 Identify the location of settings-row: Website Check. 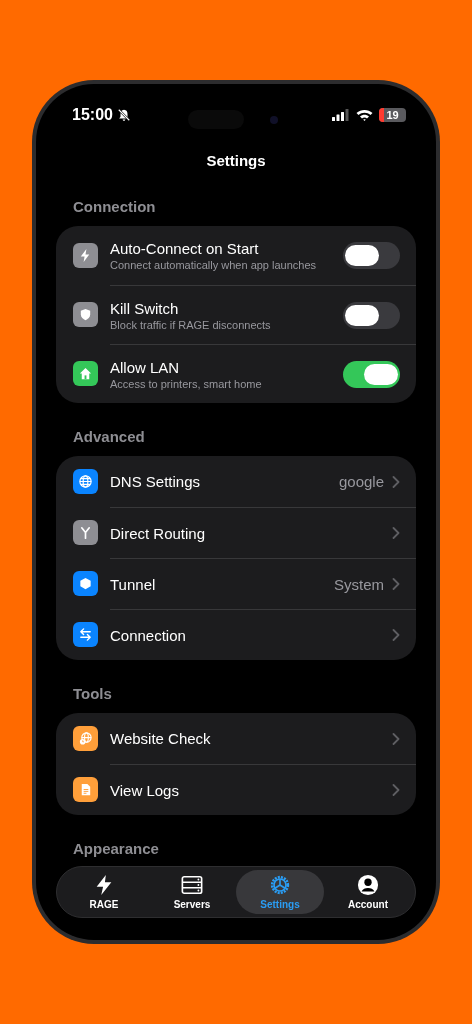
(236, 738).